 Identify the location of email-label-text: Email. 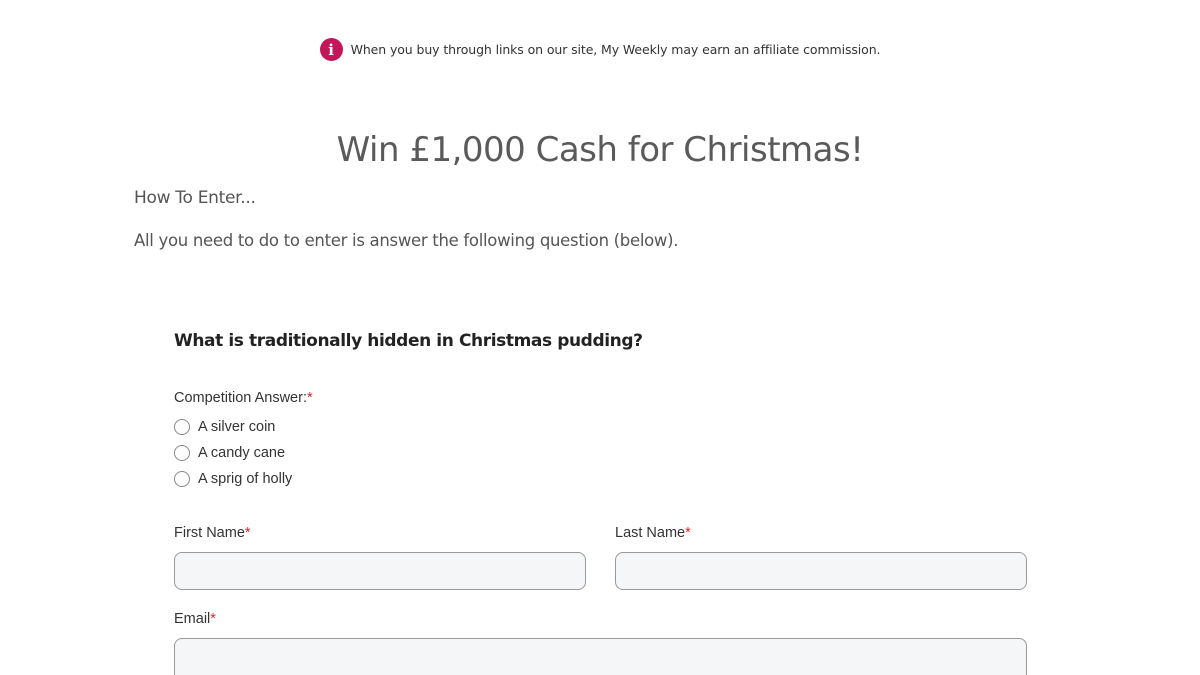
(192, 619).